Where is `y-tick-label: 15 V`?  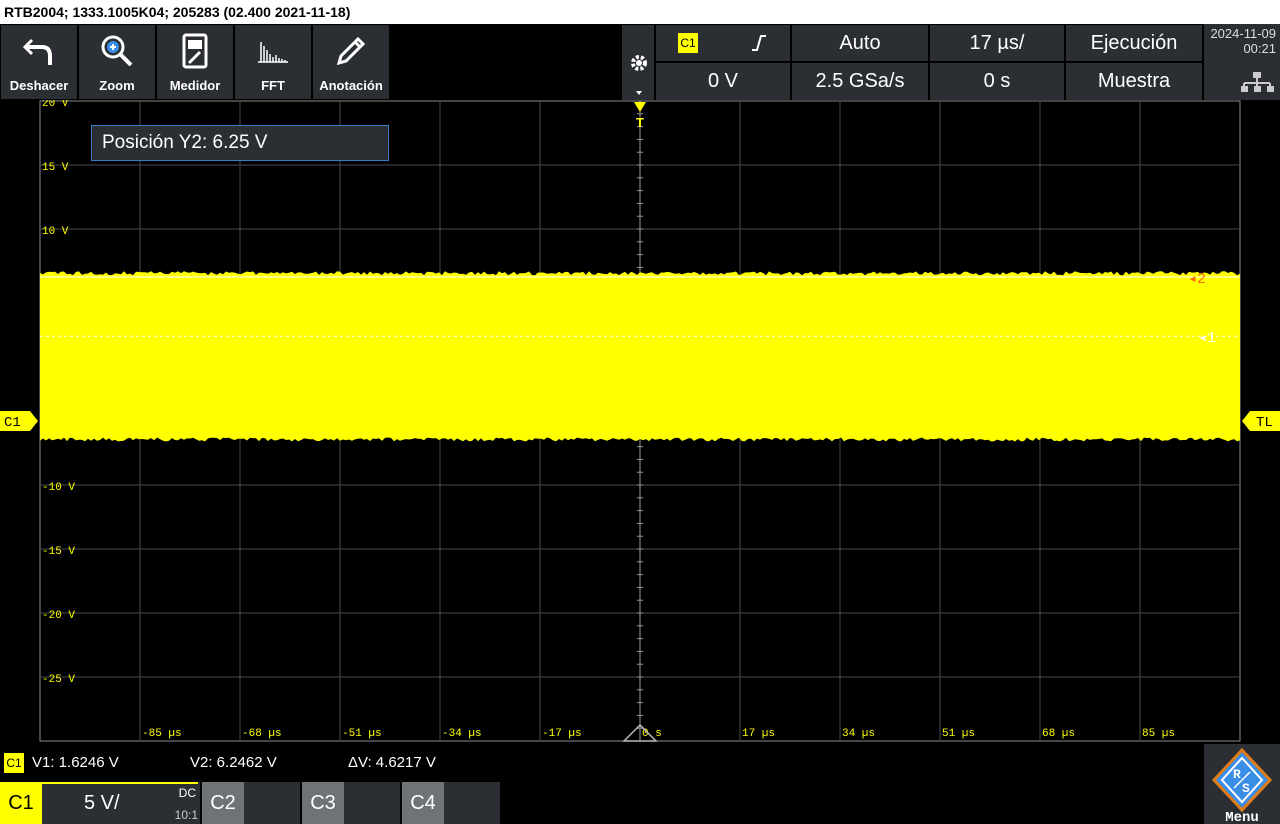 y-tick-label: 15 V is located at coordinates (55, 168).